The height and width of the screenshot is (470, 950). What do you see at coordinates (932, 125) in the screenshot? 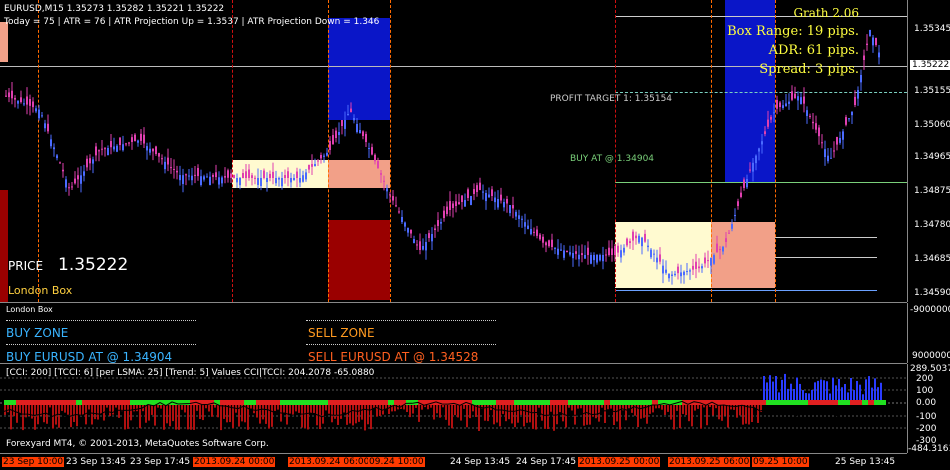
I see `price-tick: 1.35060` at bounding box center [932, 125].